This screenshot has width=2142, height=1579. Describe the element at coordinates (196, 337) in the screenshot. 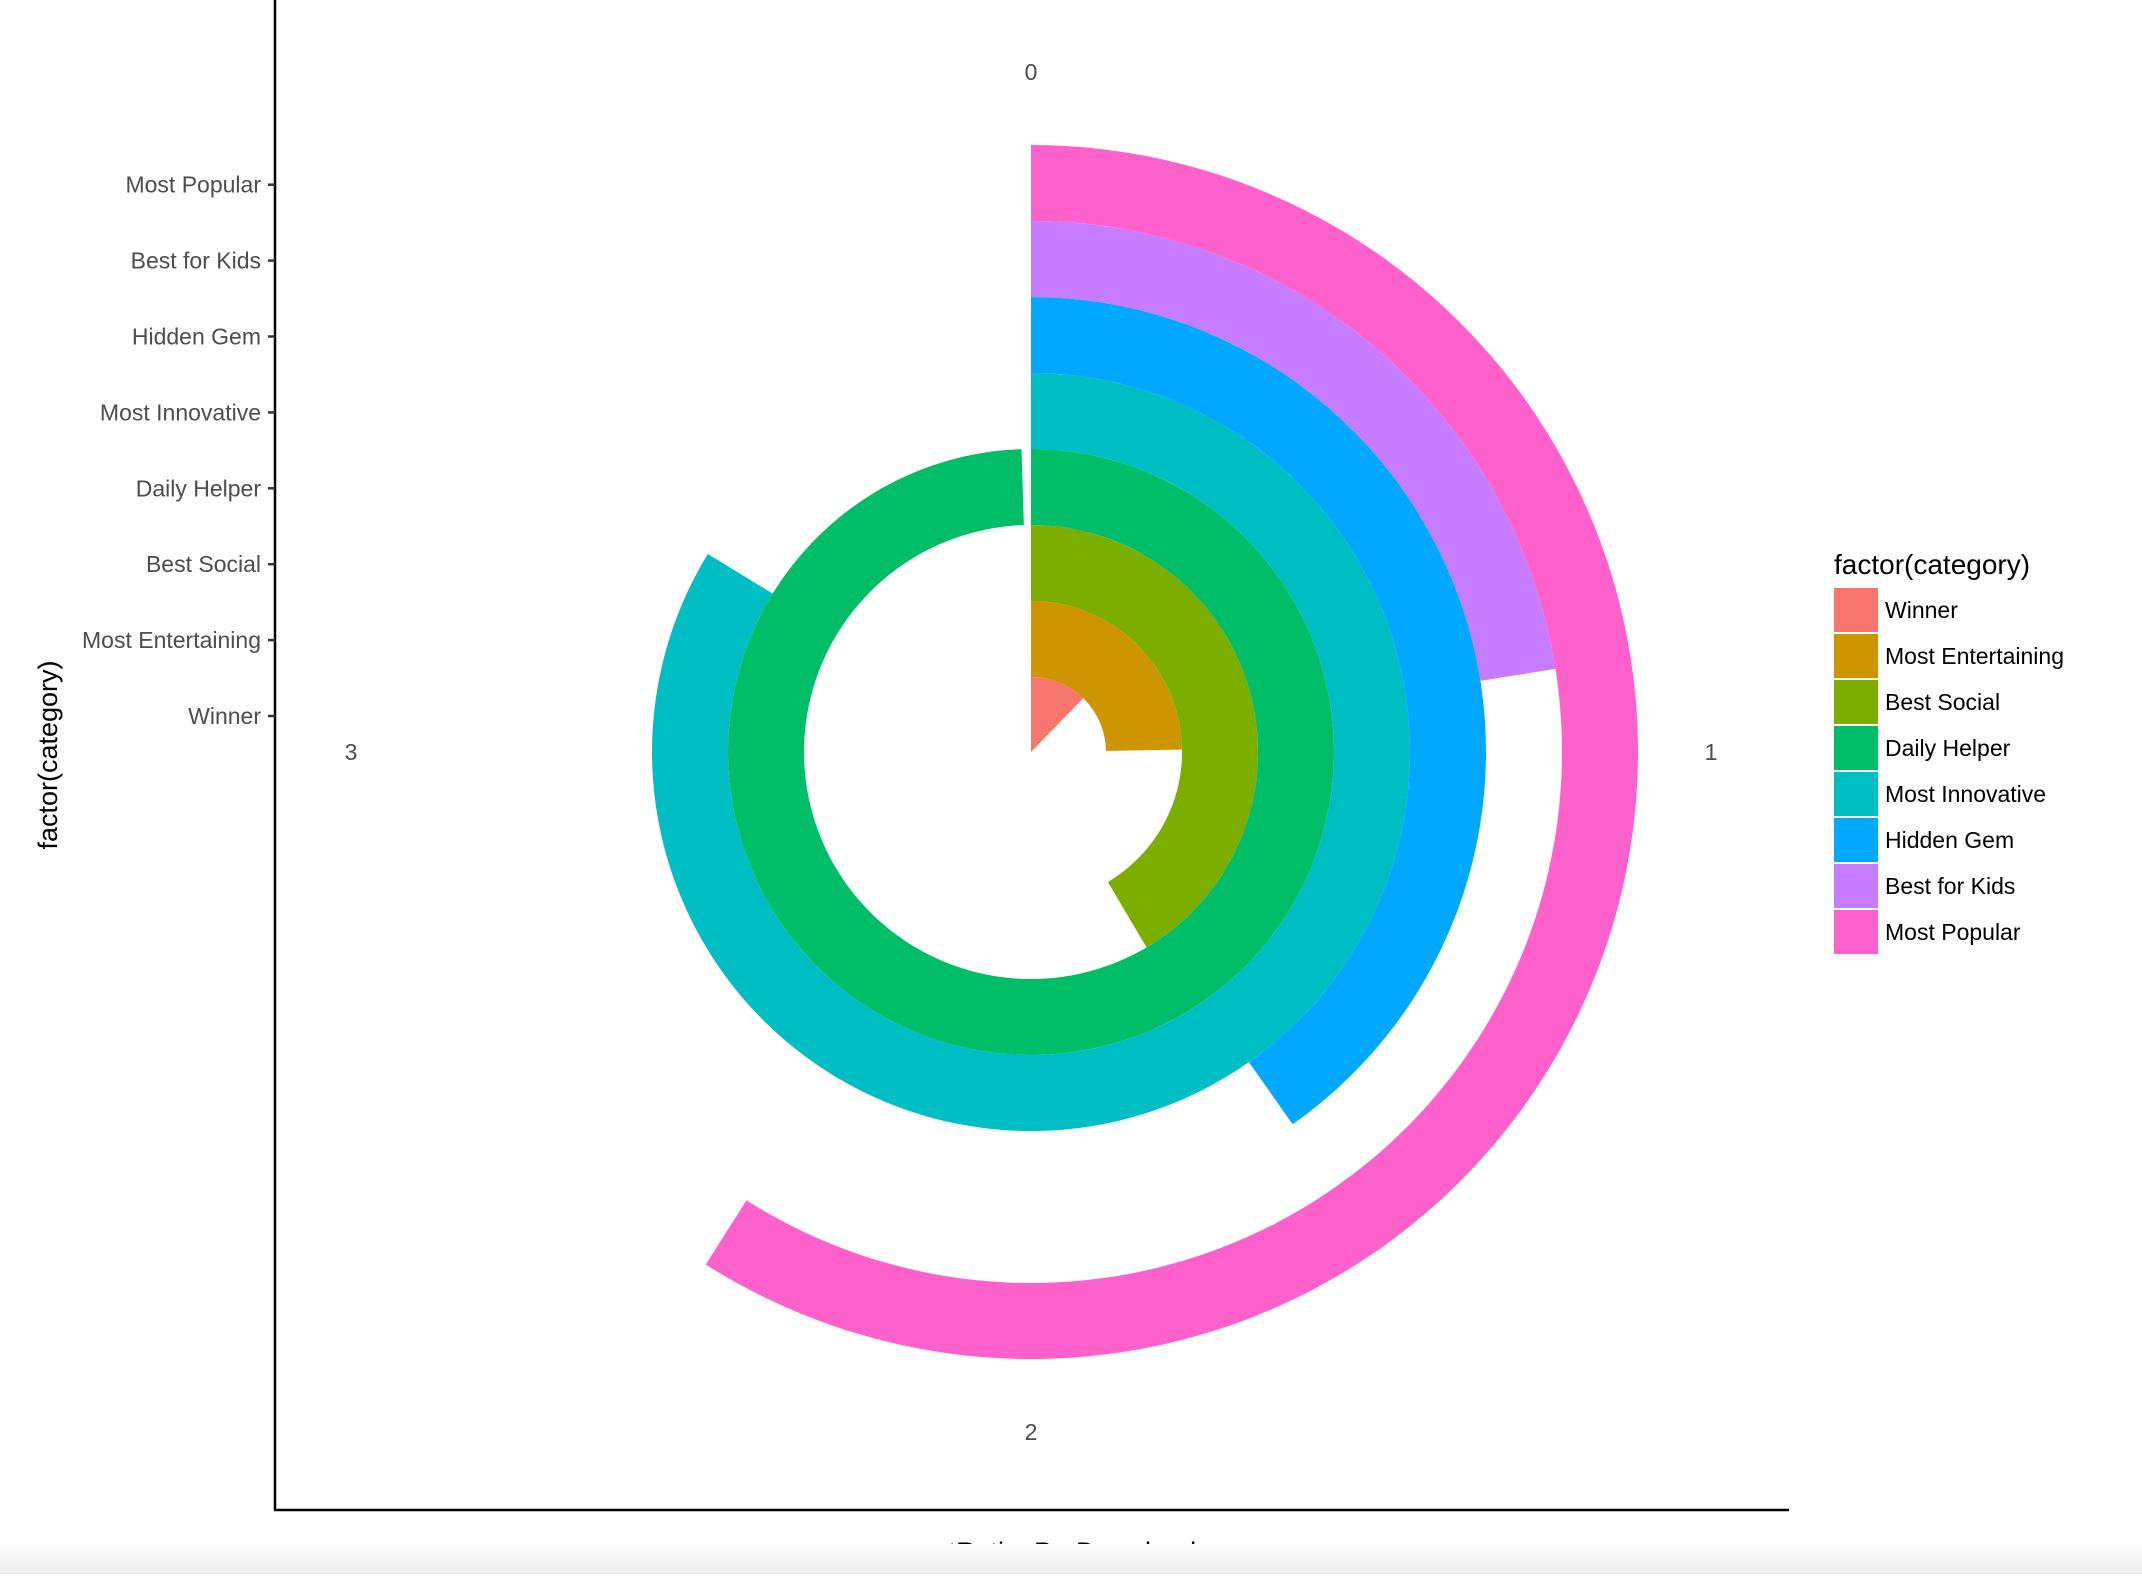

I see `y-tick-label: Hidden Gem` at that location.